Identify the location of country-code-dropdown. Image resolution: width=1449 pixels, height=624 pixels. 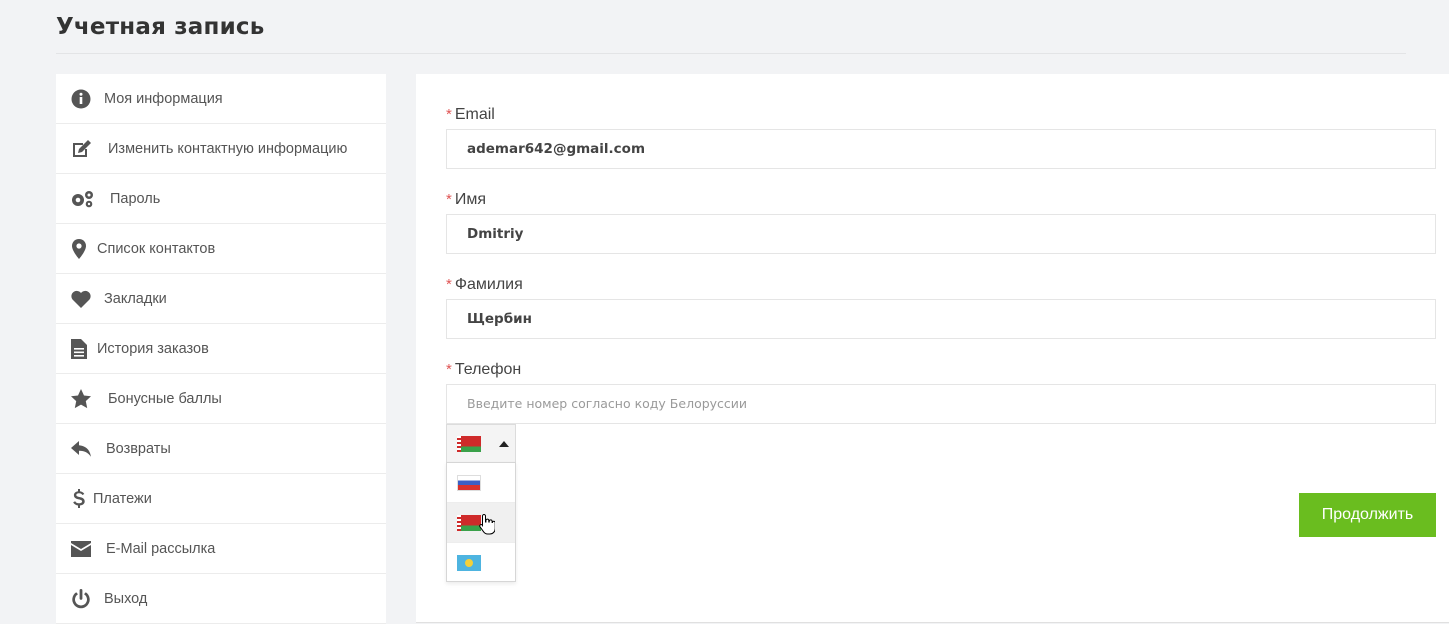
(481, 522).